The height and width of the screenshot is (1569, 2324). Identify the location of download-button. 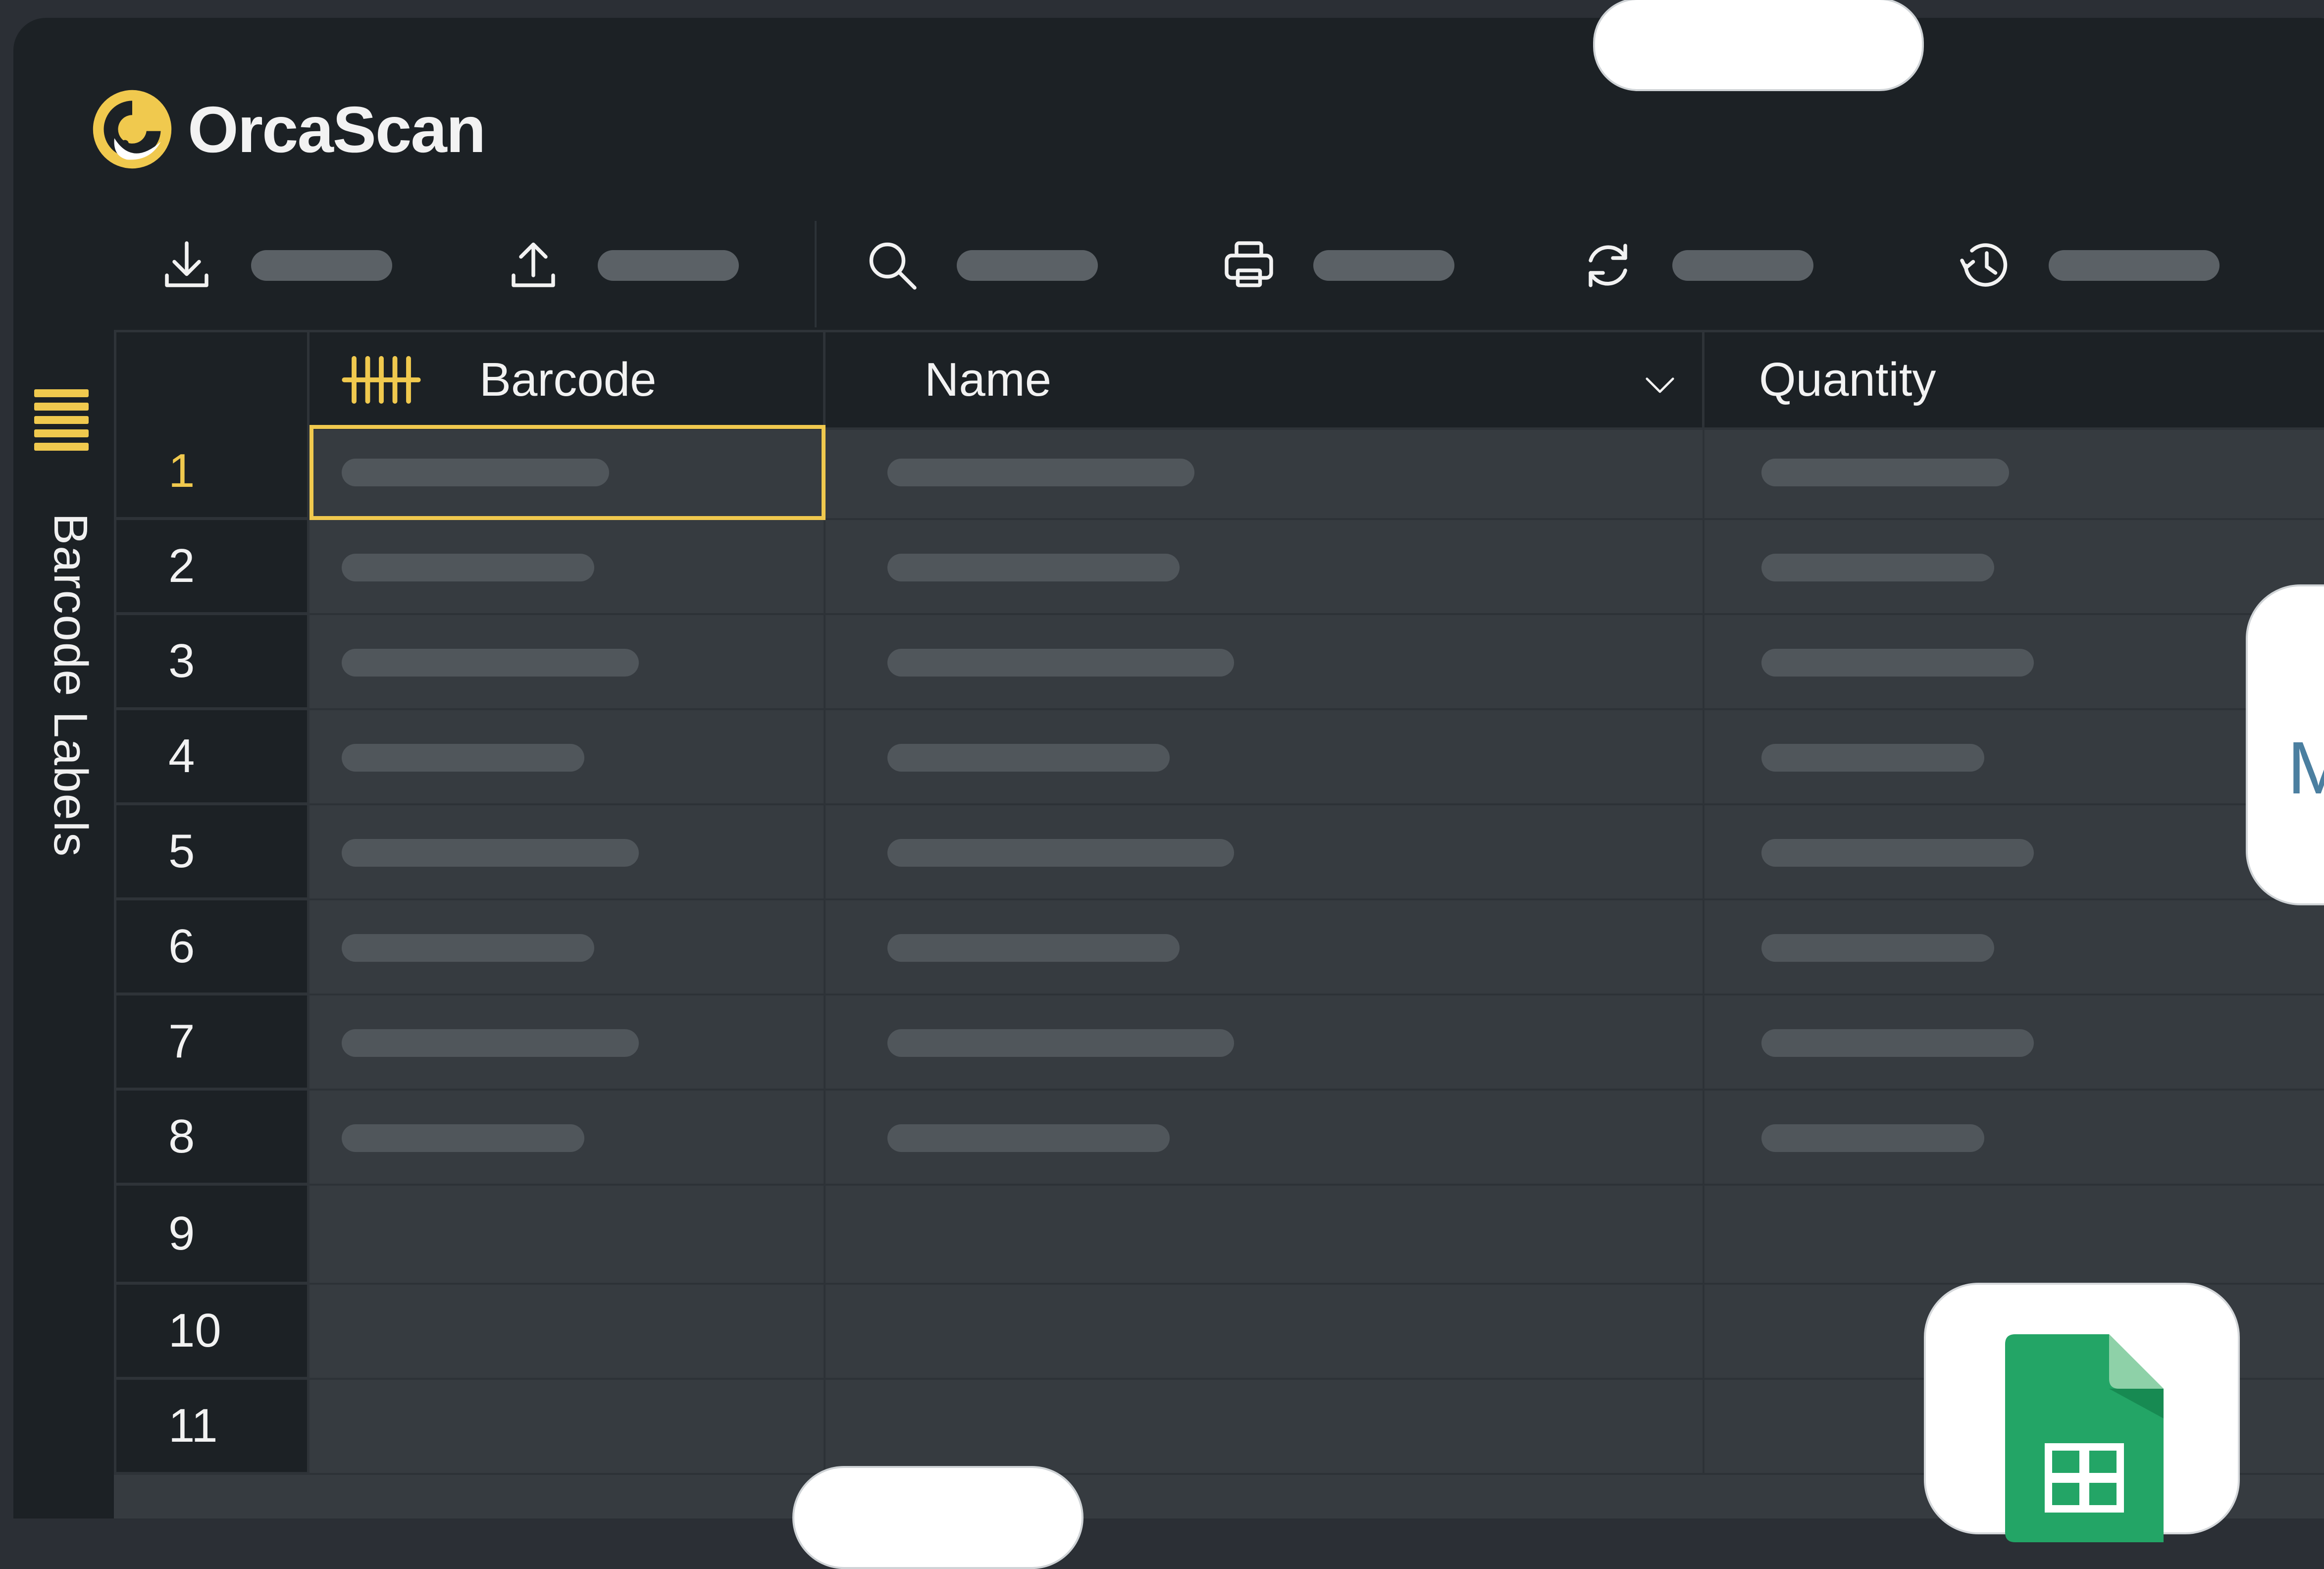
(275, 265).